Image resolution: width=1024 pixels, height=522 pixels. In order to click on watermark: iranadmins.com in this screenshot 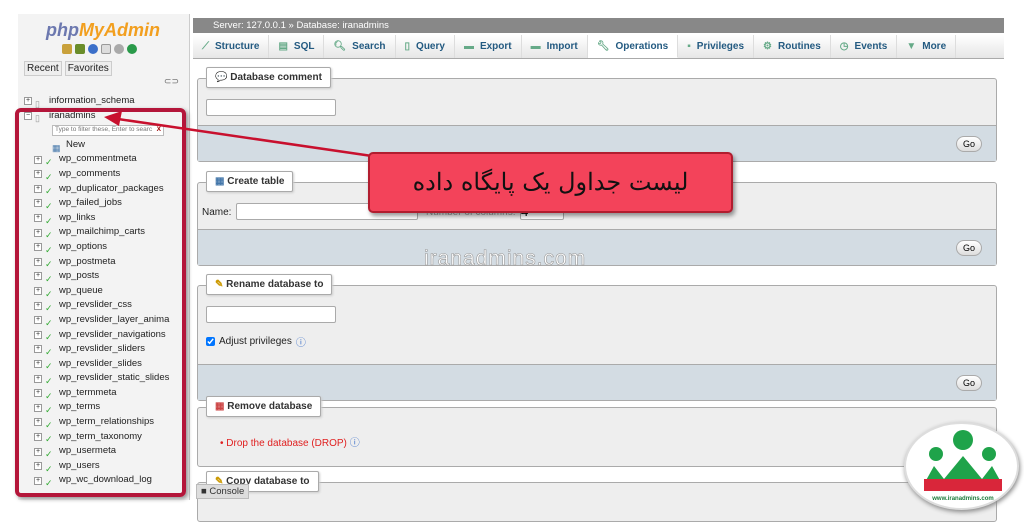, I will do `click(505, 259)`.